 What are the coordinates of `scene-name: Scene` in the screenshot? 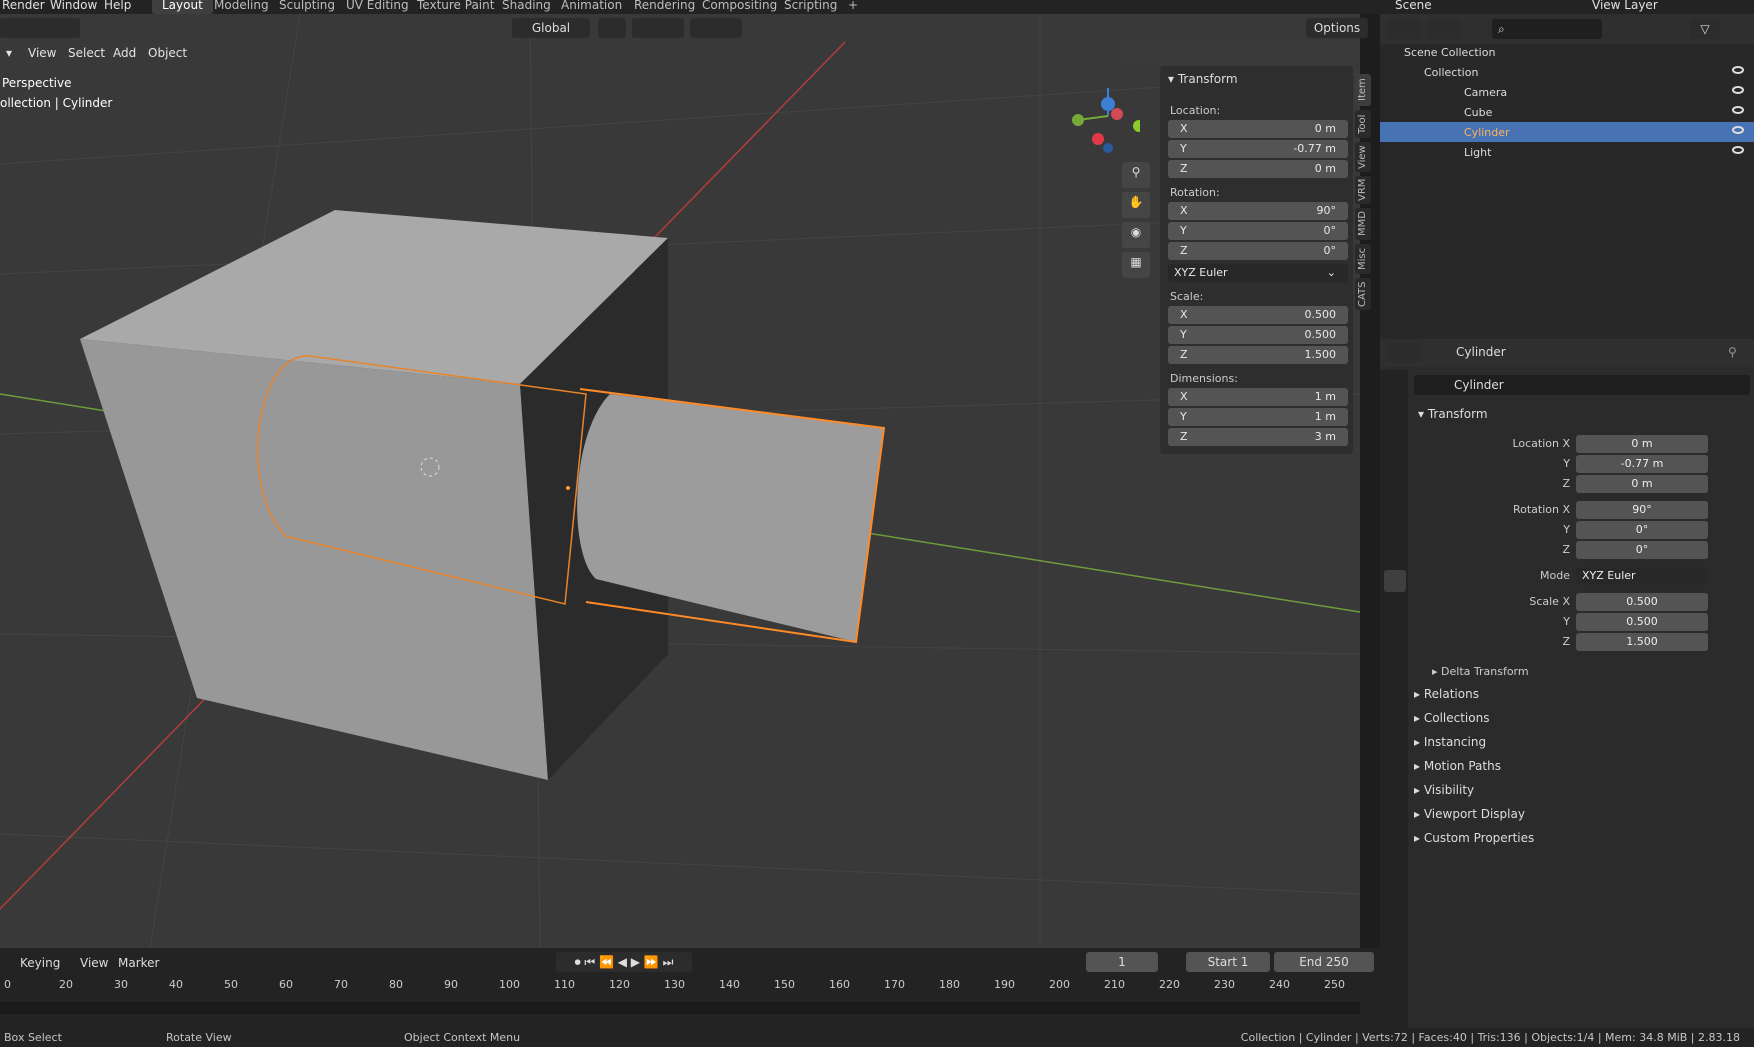 It's located at (1413, 6).